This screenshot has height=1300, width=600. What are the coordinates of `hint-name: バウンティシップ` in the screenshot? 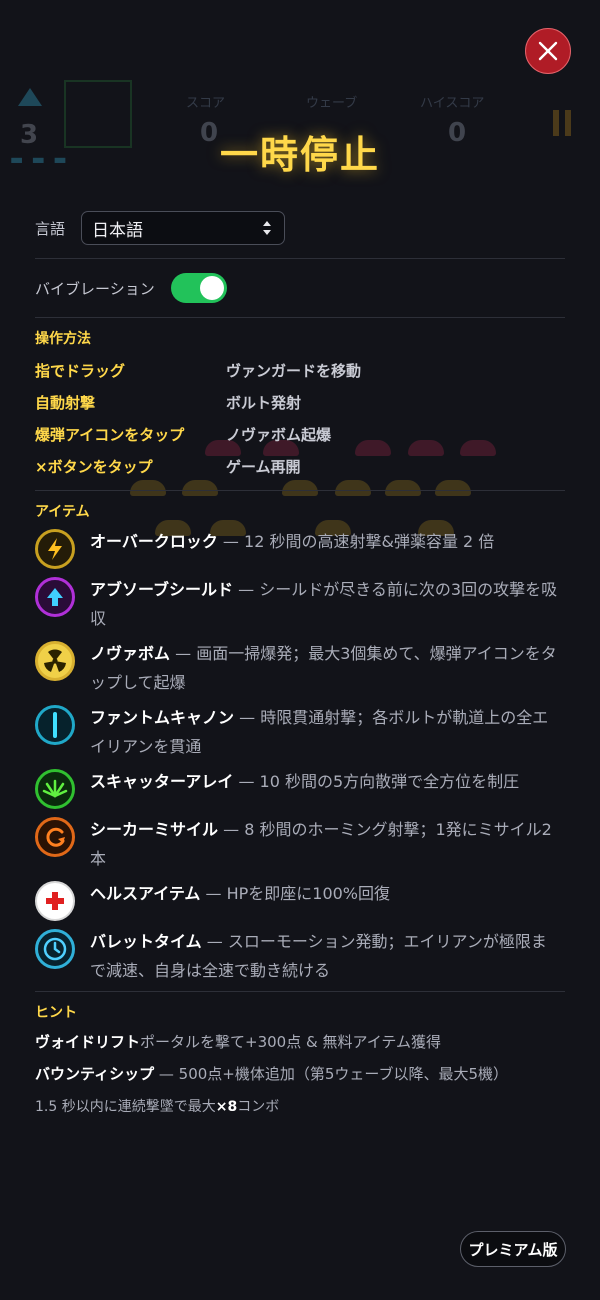 It's located at (95, 1074).